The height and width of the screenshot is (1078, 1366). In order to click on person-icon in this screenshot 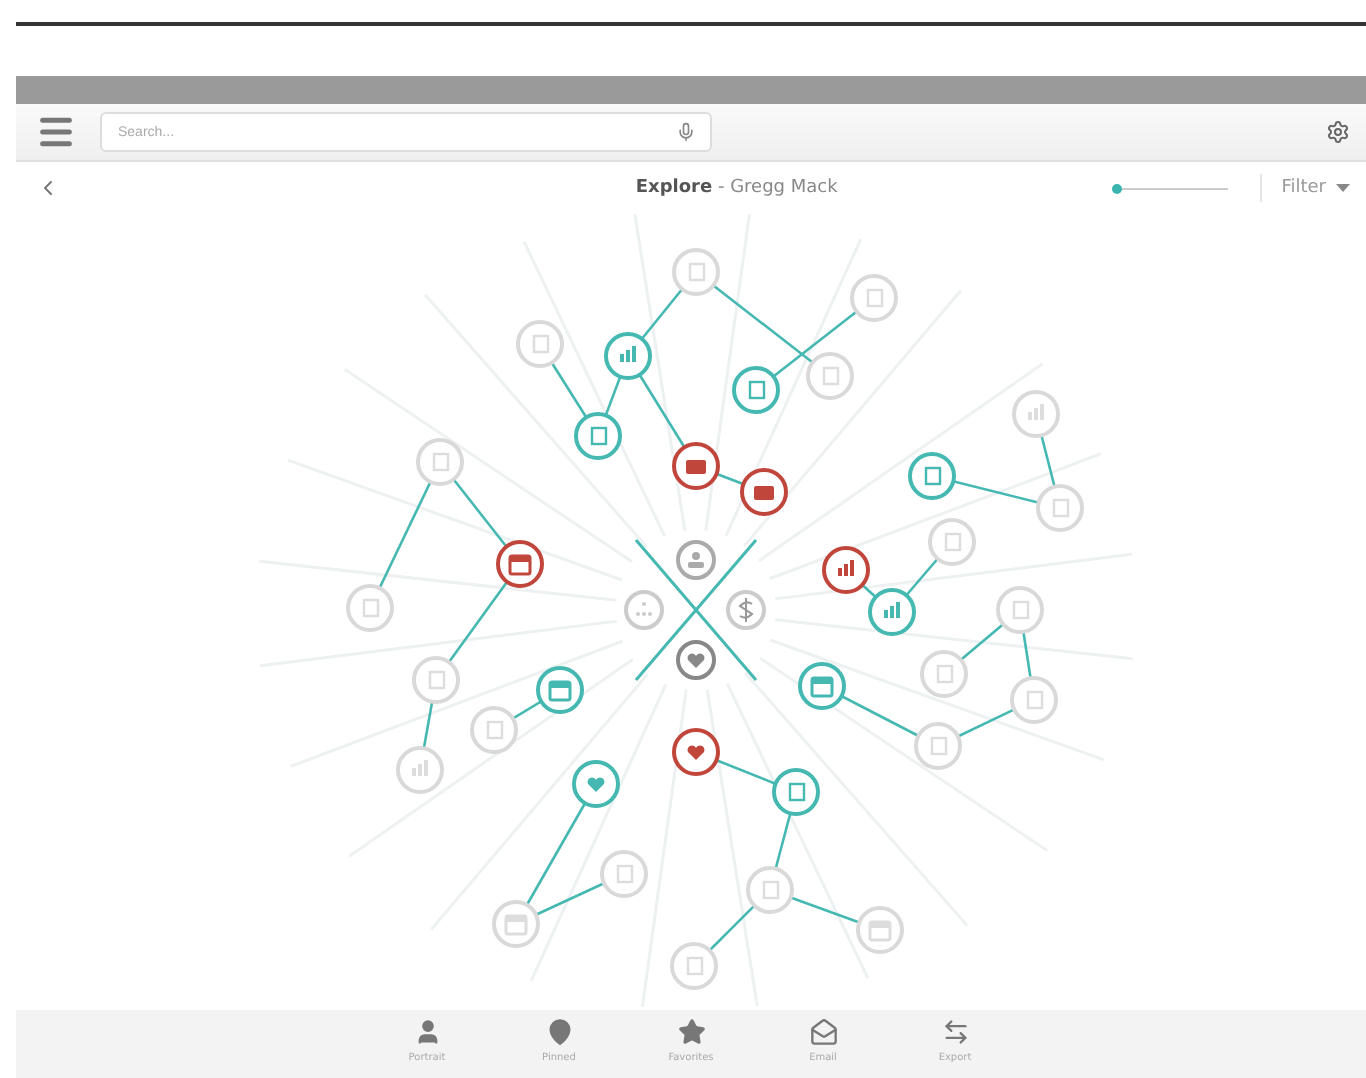, I will do `click(427, 1032)`.